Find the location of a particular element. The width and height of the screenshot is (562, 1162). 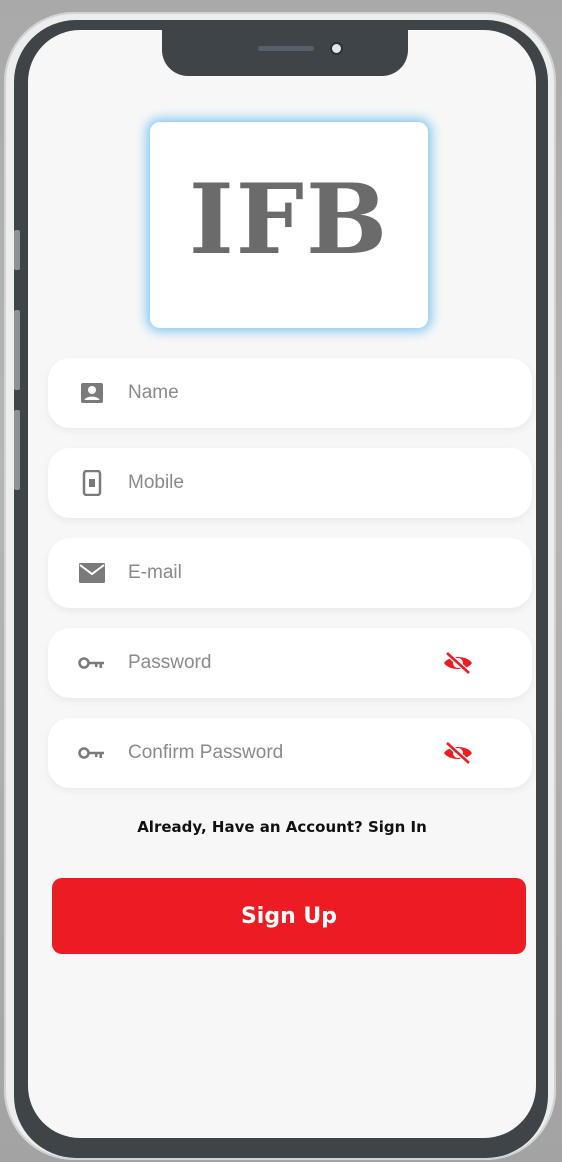

signin-link: Sign In is located at coordinates (397, 827).